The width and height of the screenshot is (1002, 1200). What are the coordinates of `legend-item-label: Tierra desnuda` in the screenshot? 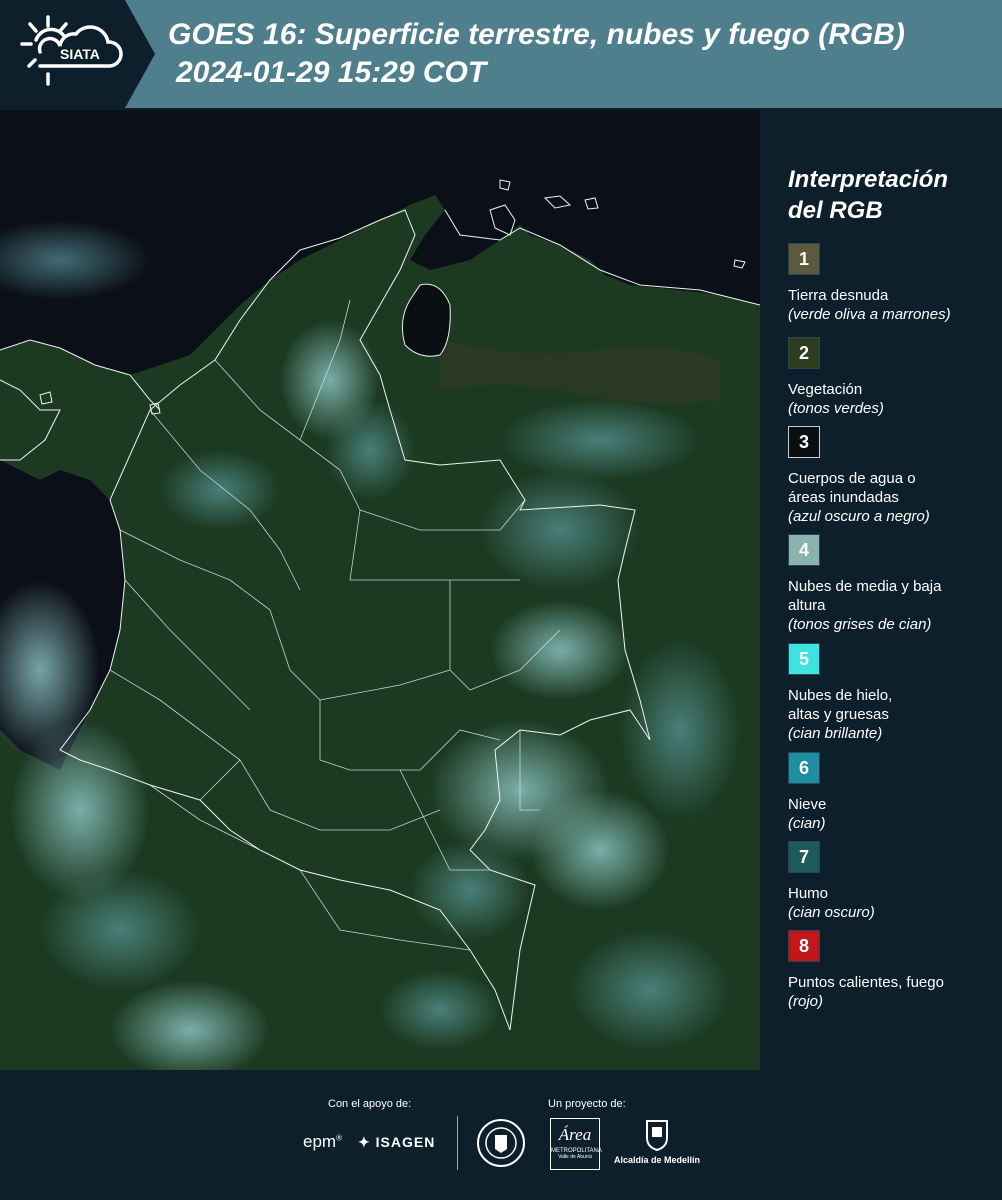 It's located at (838, 295).